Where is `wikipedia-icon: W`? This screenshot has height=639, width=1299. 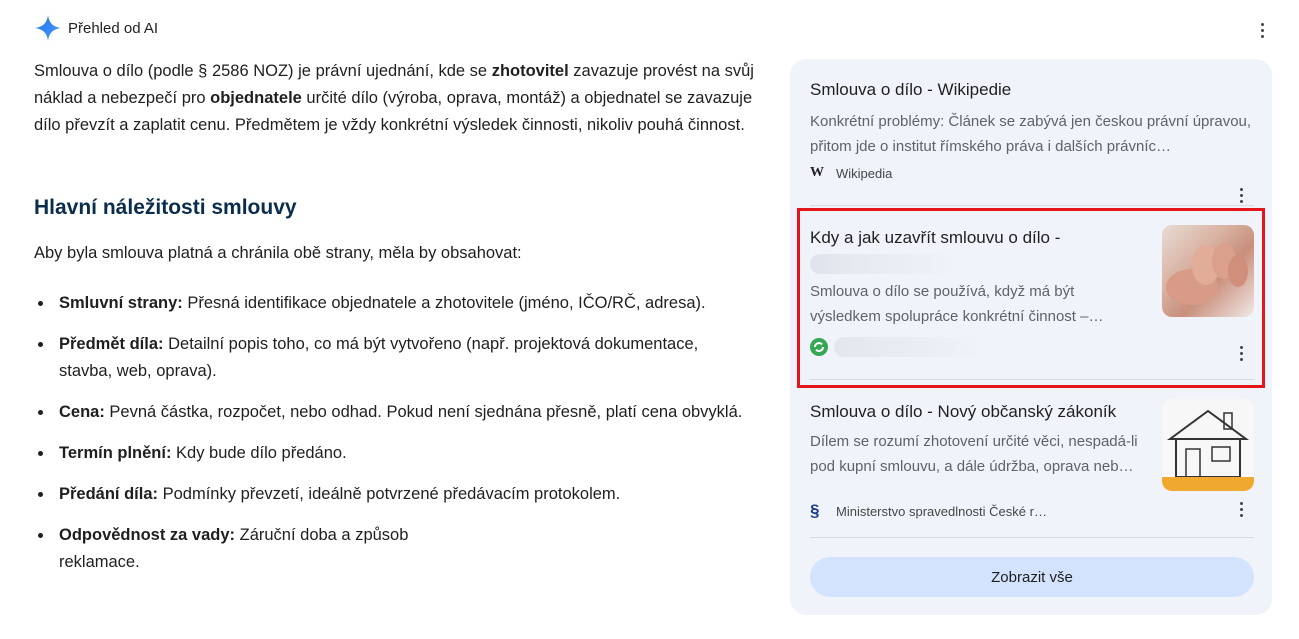
wikipedia-icon: W is located at coordinates (817, 172).